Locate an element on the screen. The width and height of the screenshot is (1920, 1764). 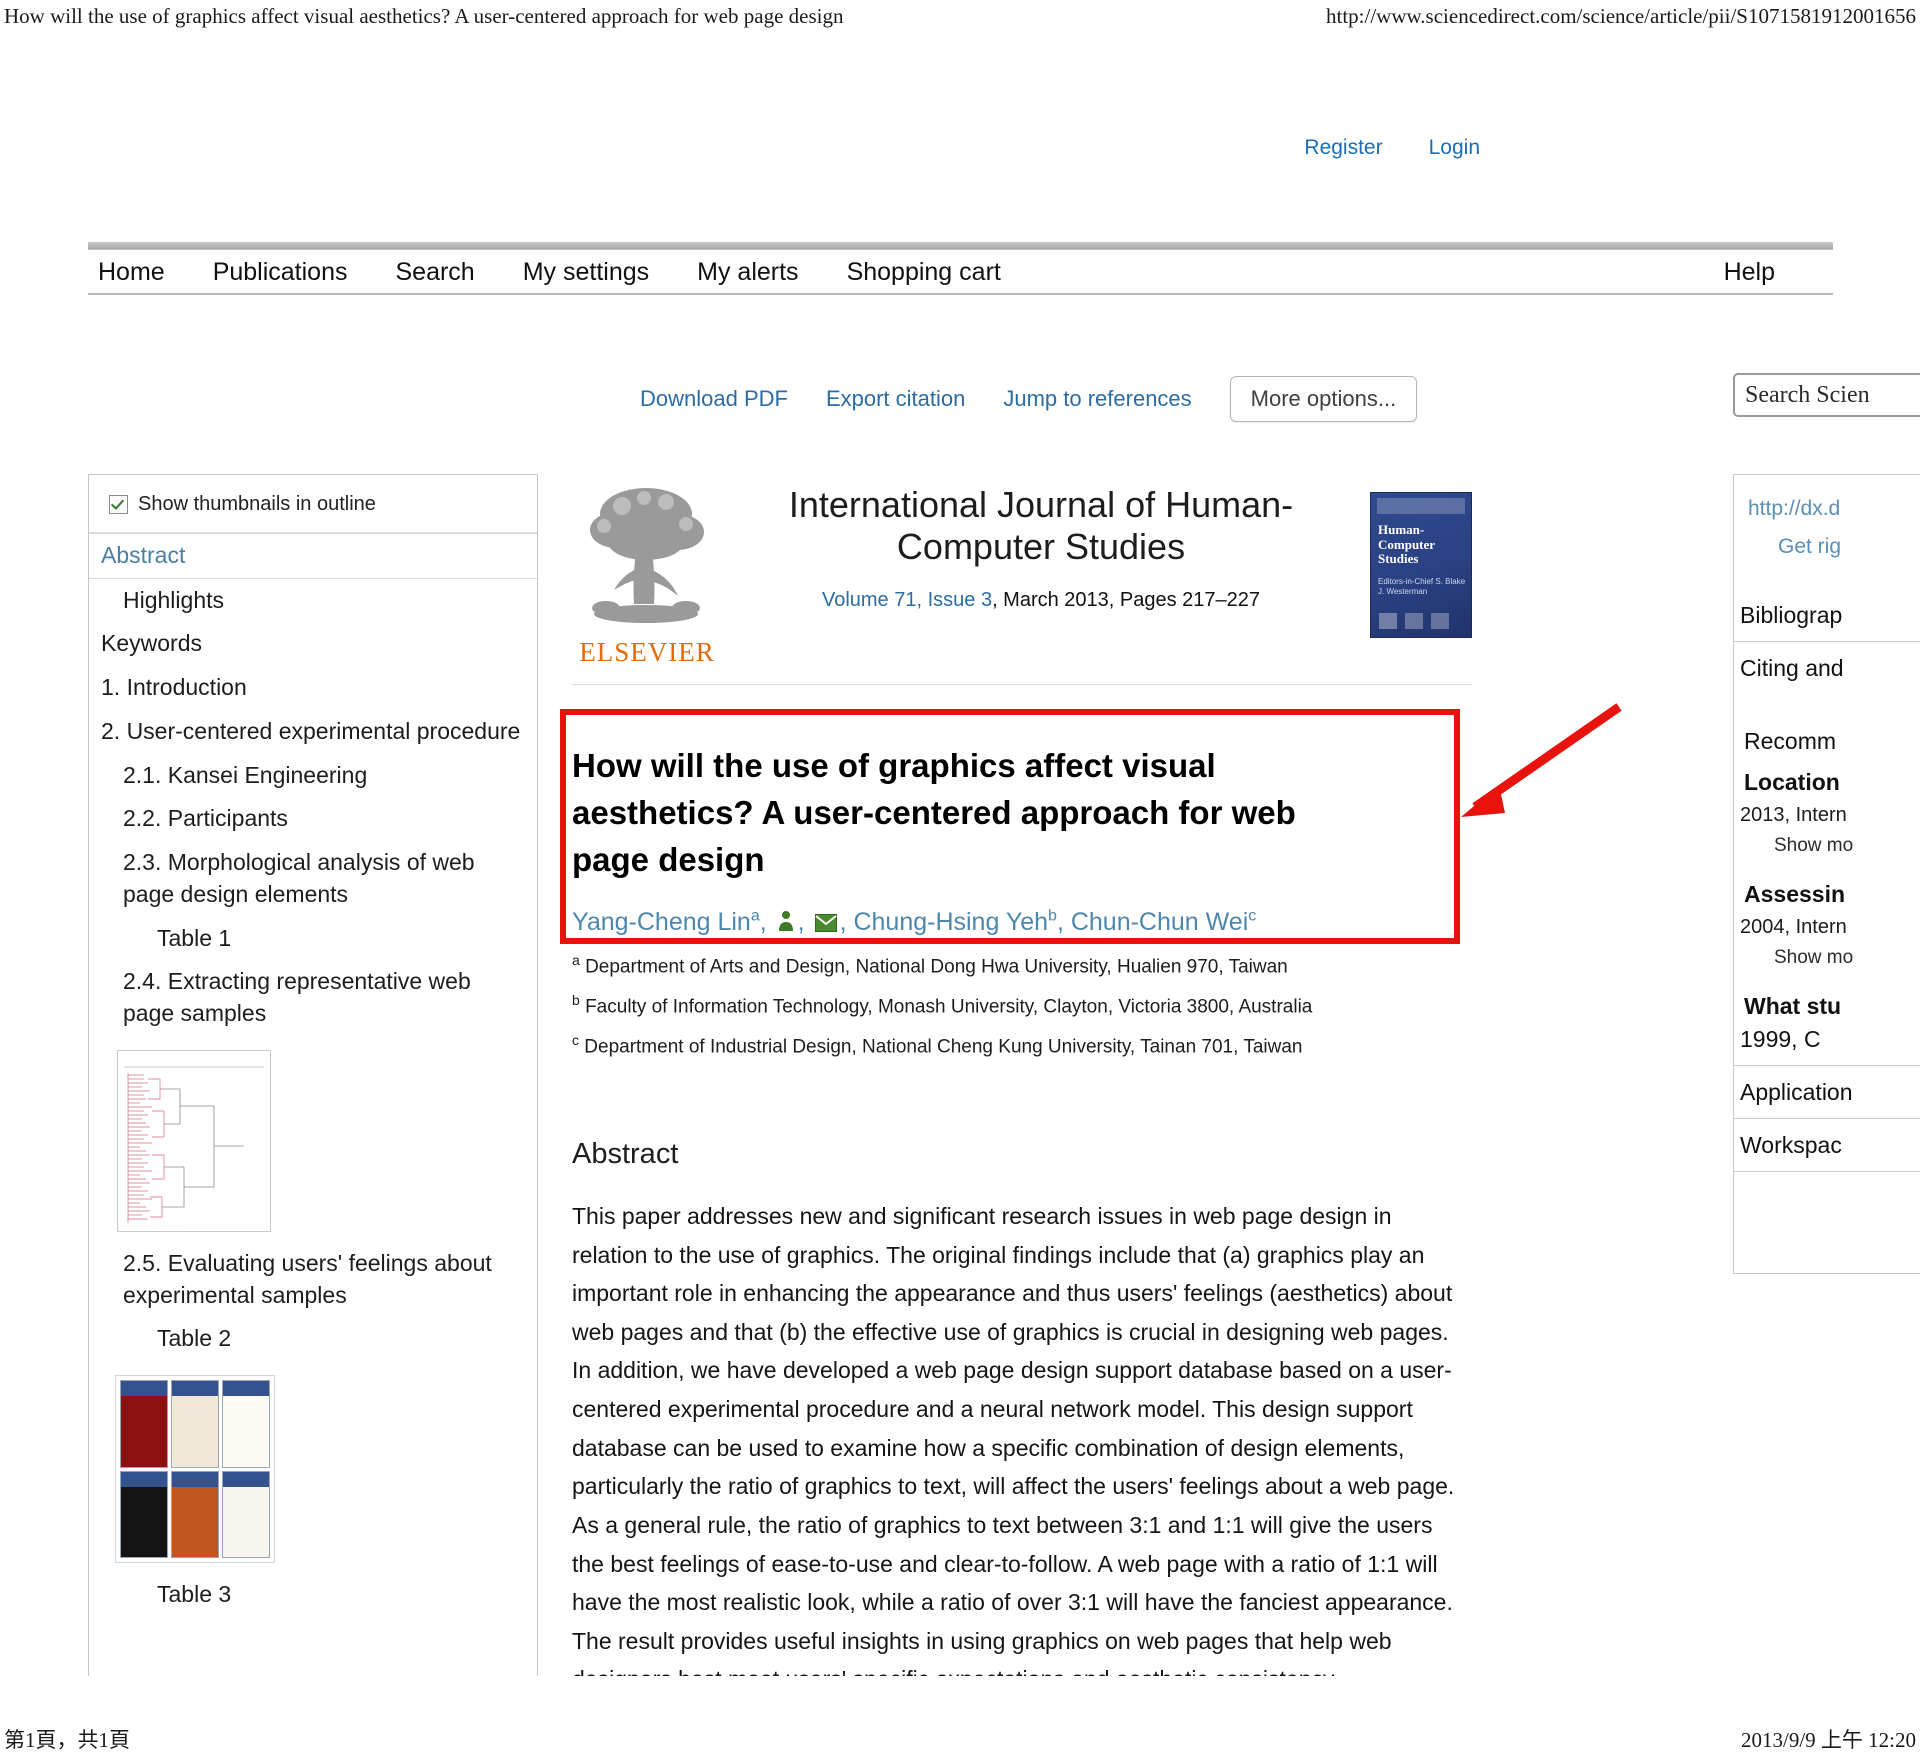
corresponding-author-email-icon is located at coordinates (825, 924).